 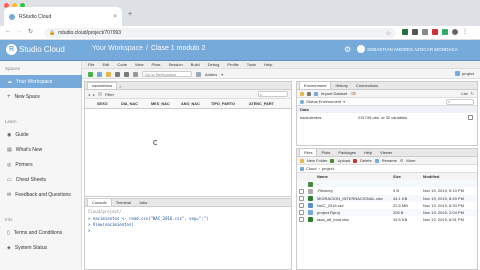 I want to click on column-header: TIPO_PARTO, so click(x=230, y=104).